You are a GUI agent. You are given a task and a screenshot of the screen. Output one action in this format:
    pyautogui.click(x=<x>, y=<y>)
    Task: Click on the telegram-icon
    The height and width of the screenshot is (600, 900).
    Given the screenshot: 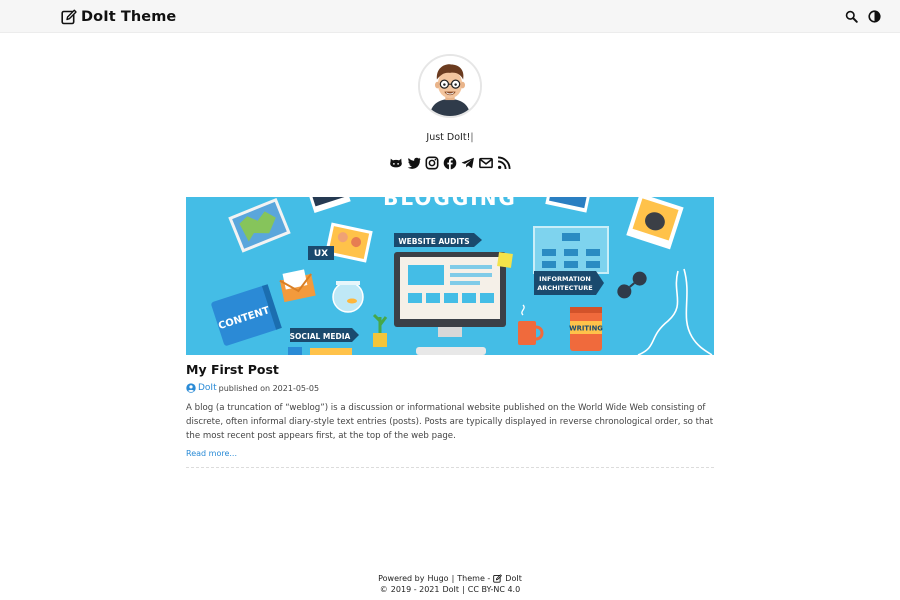 What is the action you would take?
    pyautogui.click(x=468, y=163)
    